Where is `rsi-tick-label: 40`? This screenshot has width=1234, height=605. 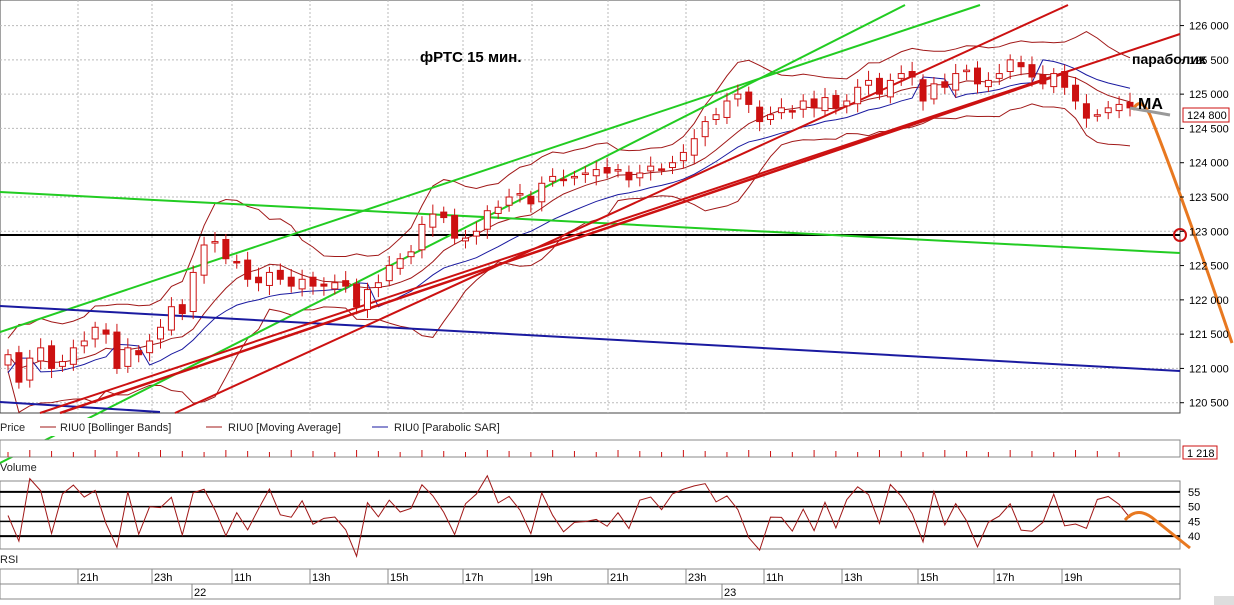 rsi-tick-label: 40 is located at coordinates (1194, 537).